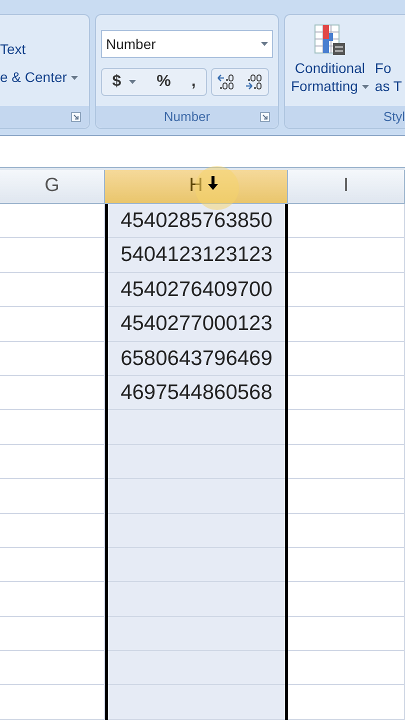  Describe the element at coordinates (196, 221) in the screenshot. I see `table-cell: 4540285763850` at that location.